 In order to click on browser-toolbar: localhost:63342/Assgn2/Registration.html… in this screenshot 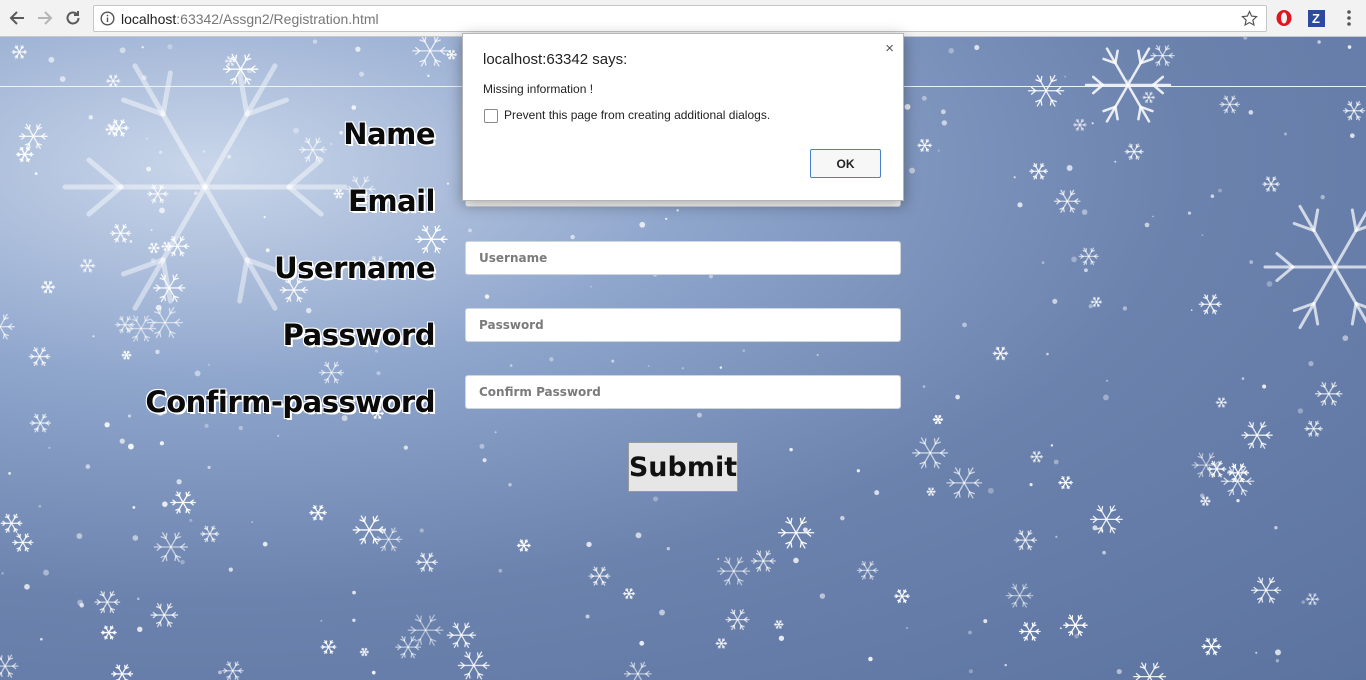, I will do `click(683, 18)`.